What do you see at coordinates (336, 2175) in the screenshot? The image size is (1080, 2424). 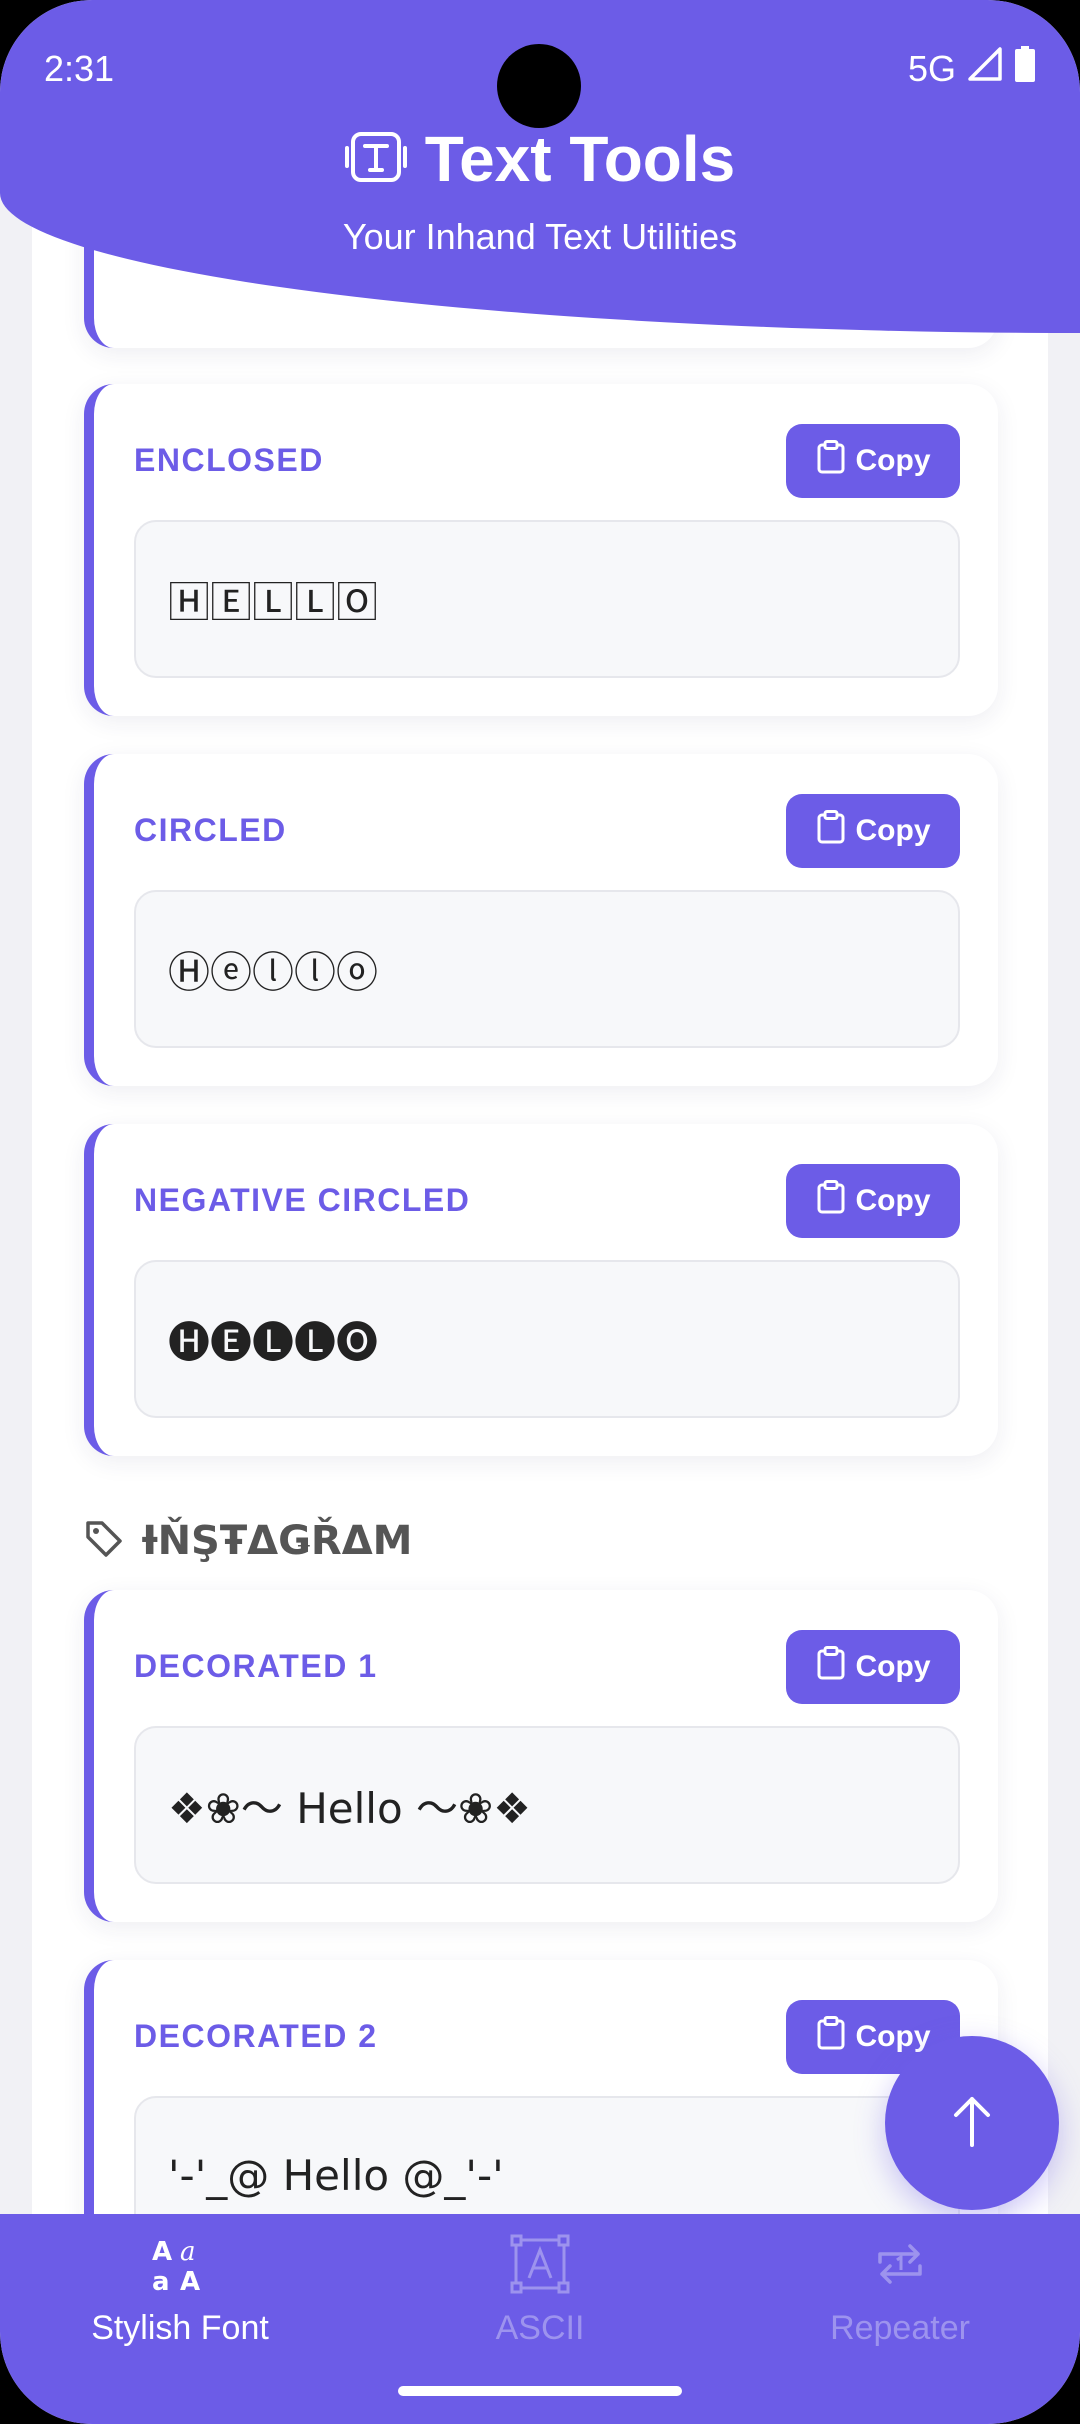 I see `result-text: '-'_@ Hello @_'-'` at bounding box center [336, 2175].